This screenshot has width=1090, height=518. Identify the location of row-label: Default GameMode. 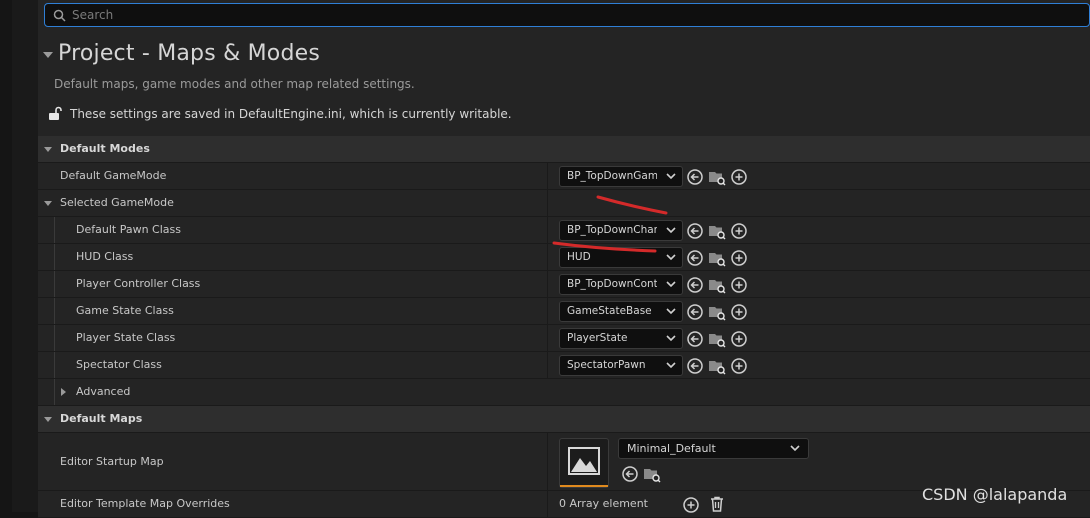
(113, 175).